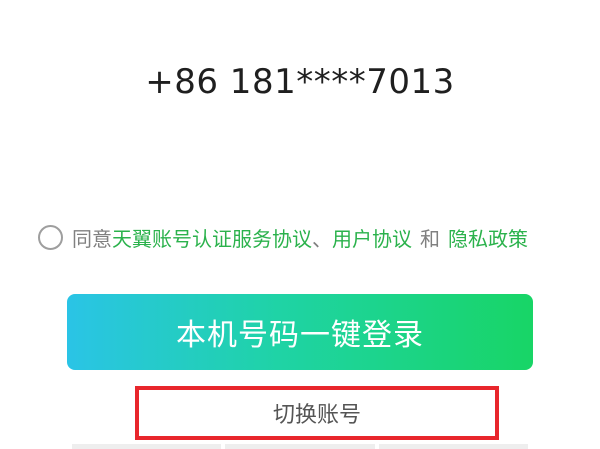 The height and width of the screenshot is (449, 600). I want to click on bottom-divider, so click(300, 446).